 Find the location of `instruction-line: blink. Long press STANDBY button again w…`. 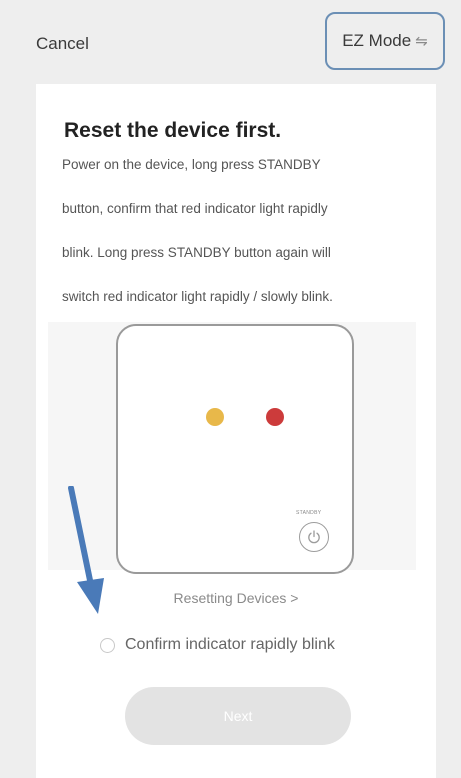

instruction-line: blink. Long press STANDBY button again w… is located at coordinates (196, 252).